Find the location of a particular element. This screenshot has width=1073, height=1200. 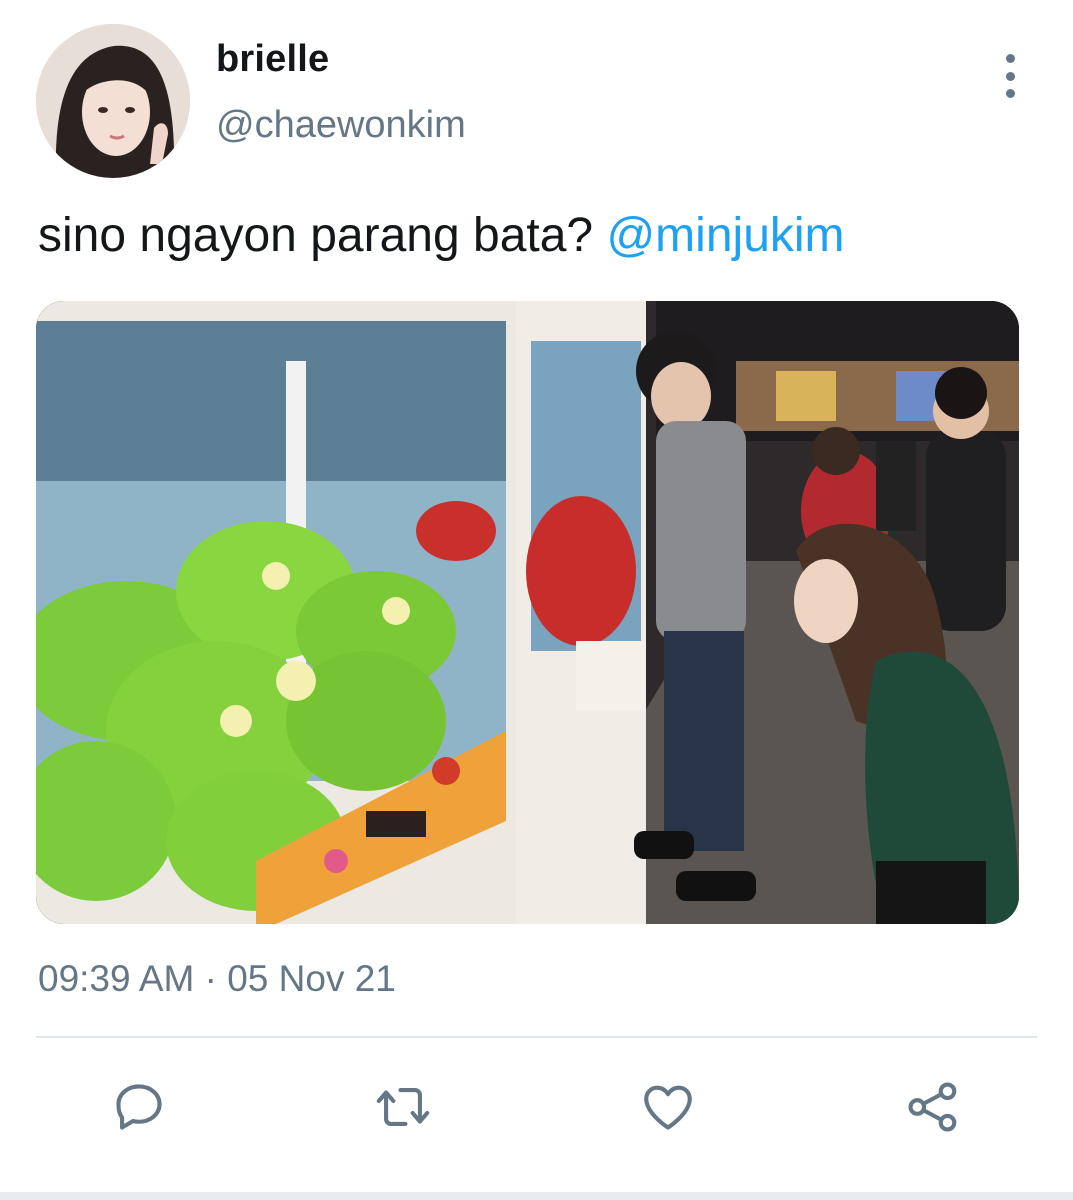

retweet-button is located at coordinates (403, 1107).